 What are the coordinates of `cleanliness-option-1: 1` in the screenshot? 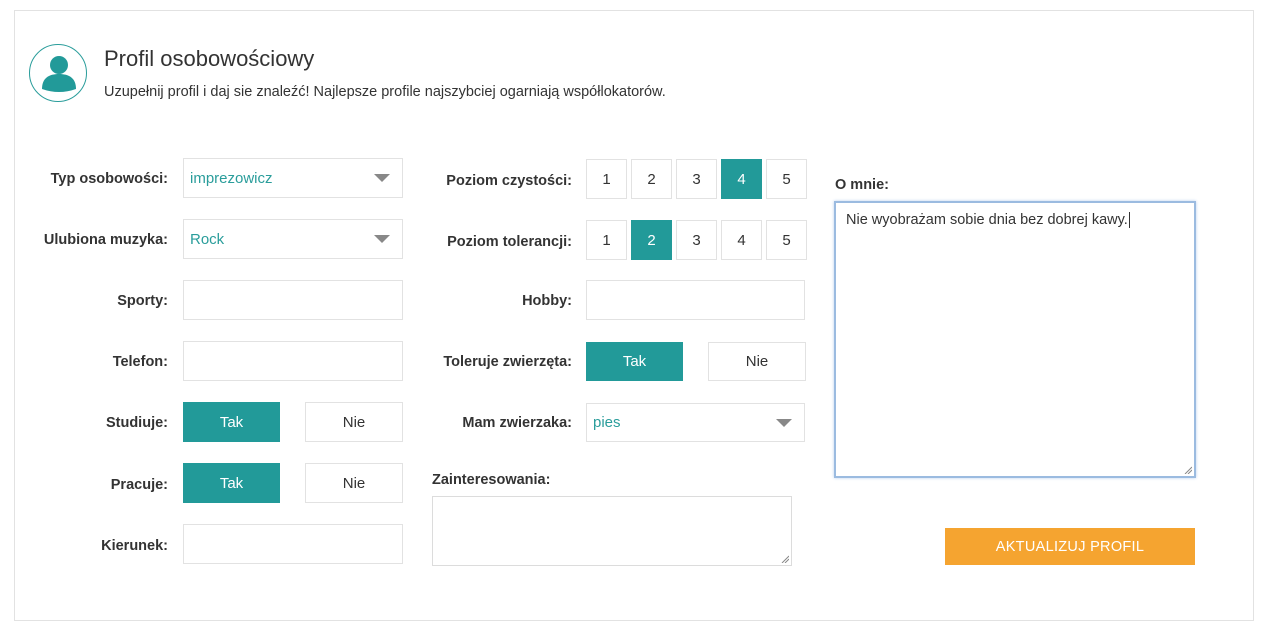 It's located at (606, 179).